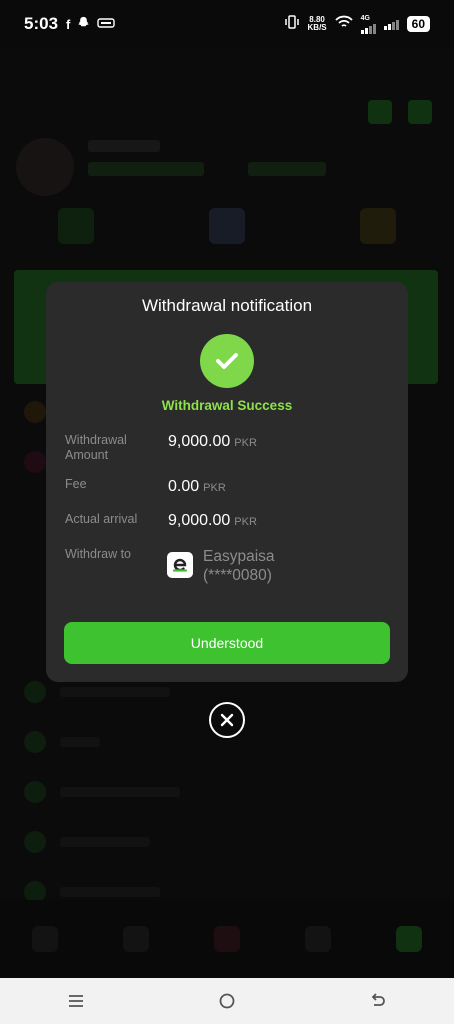 The image size is (454, 1024). Describe the element at coordinates (214, 488) in the screenshot. I see `fee-currency: PKR` at that location.